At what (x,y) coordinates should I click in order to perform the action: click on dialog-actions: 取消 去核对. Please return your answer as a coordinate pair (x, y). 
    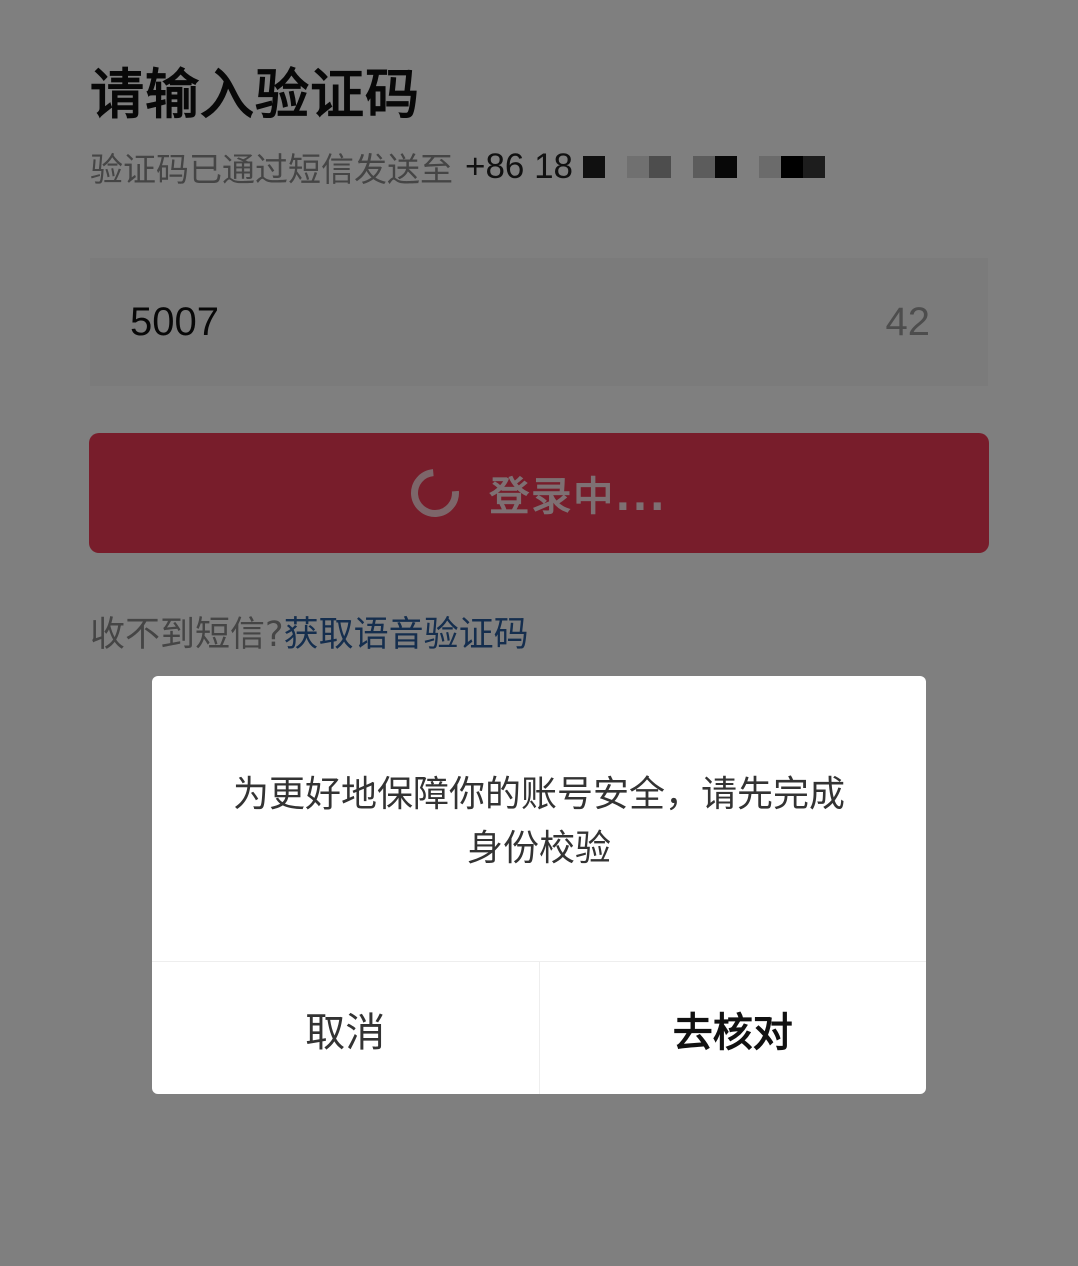
    Looking at the image, I should click on (539, 1027).